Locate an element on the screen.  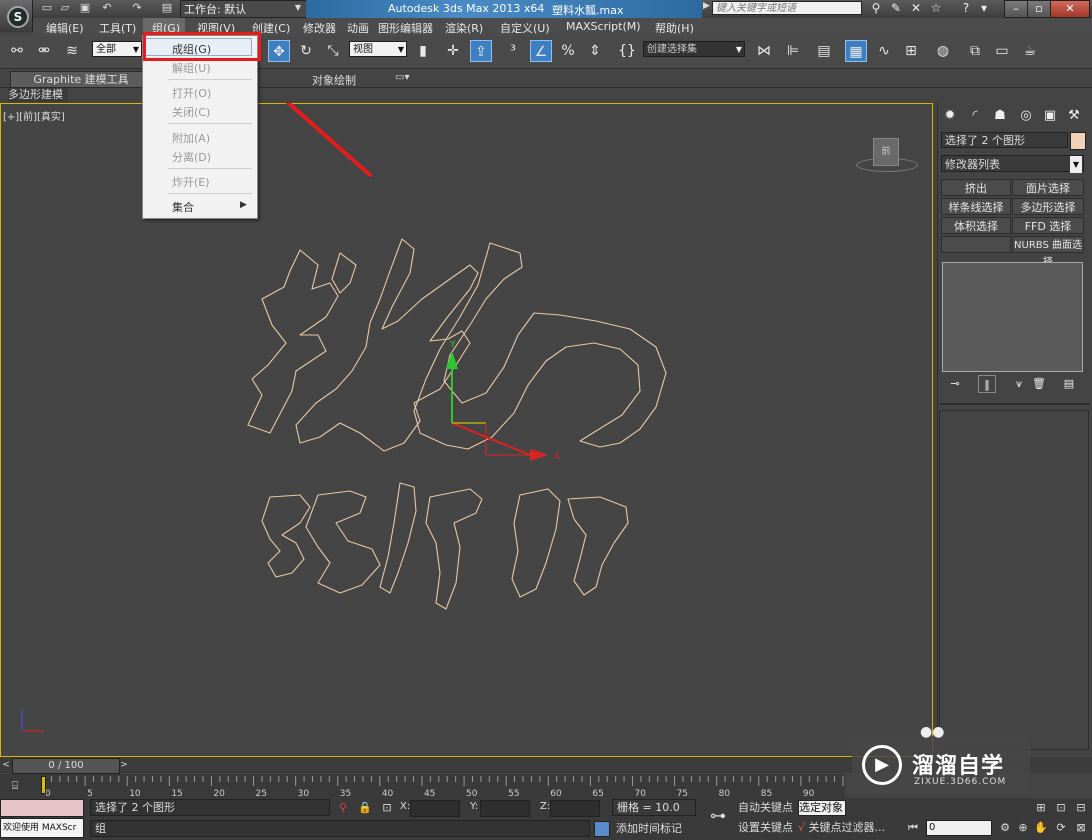
menu-animation: 动画 is located at coordinates (358, 28).